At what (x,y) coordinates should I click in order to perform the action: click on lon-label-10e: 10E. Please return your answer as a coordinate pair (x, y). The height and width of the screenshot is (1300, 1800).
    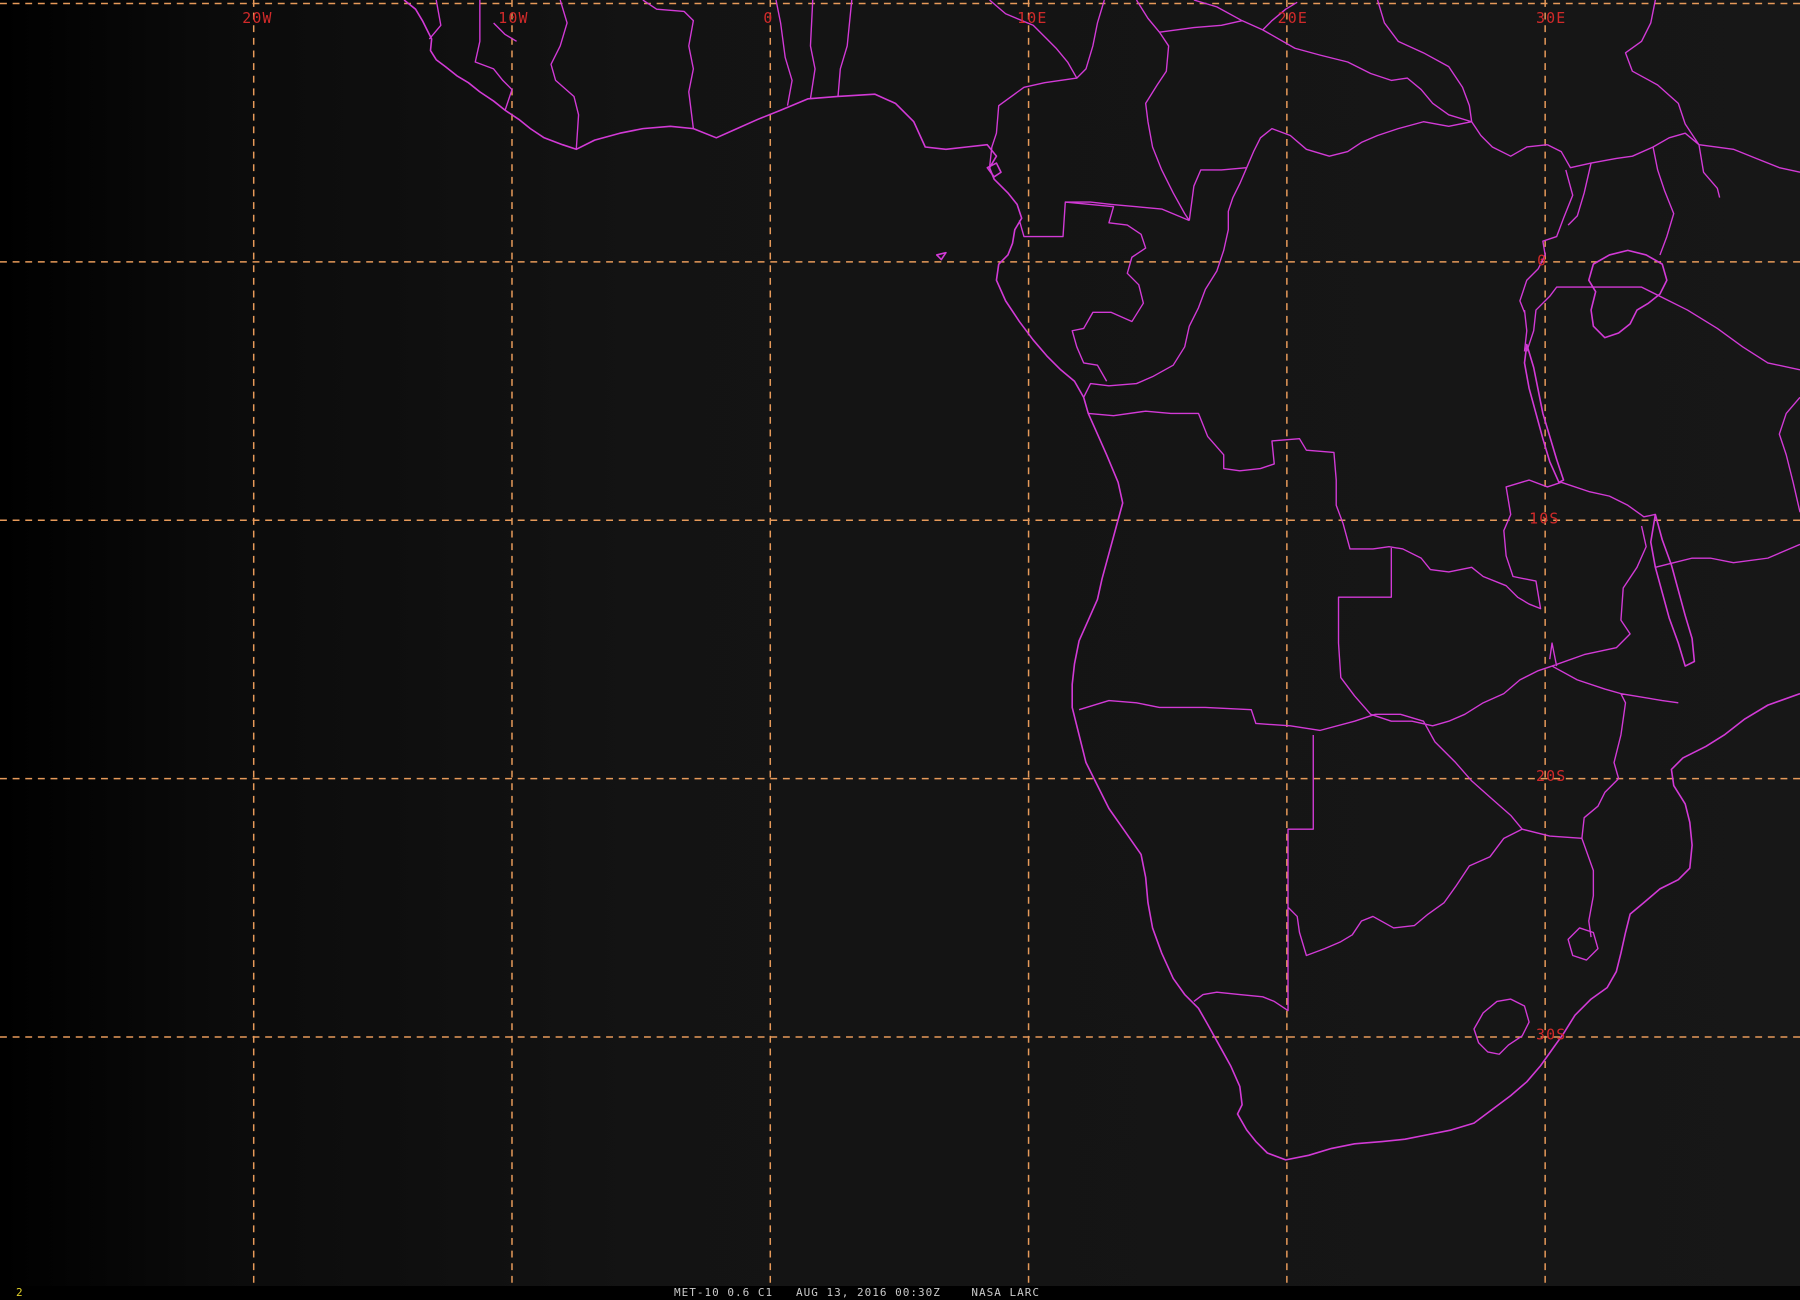
    Looking at the image, I should click on (1032, 18).